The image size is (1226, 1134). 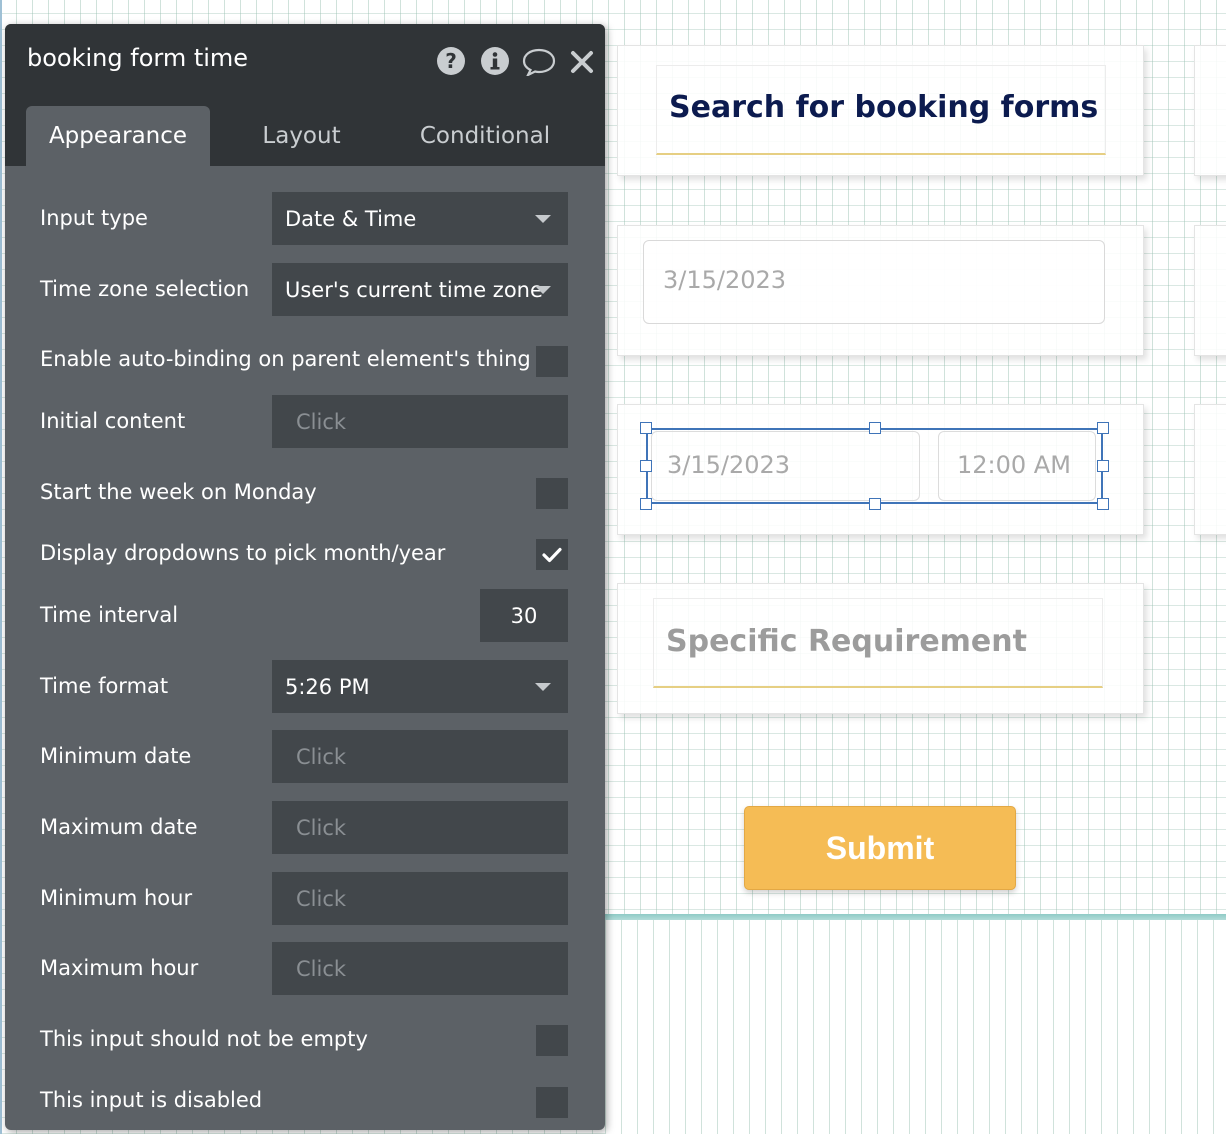 I want to click on max-hour-field: Click, so click(x=420, y=968).